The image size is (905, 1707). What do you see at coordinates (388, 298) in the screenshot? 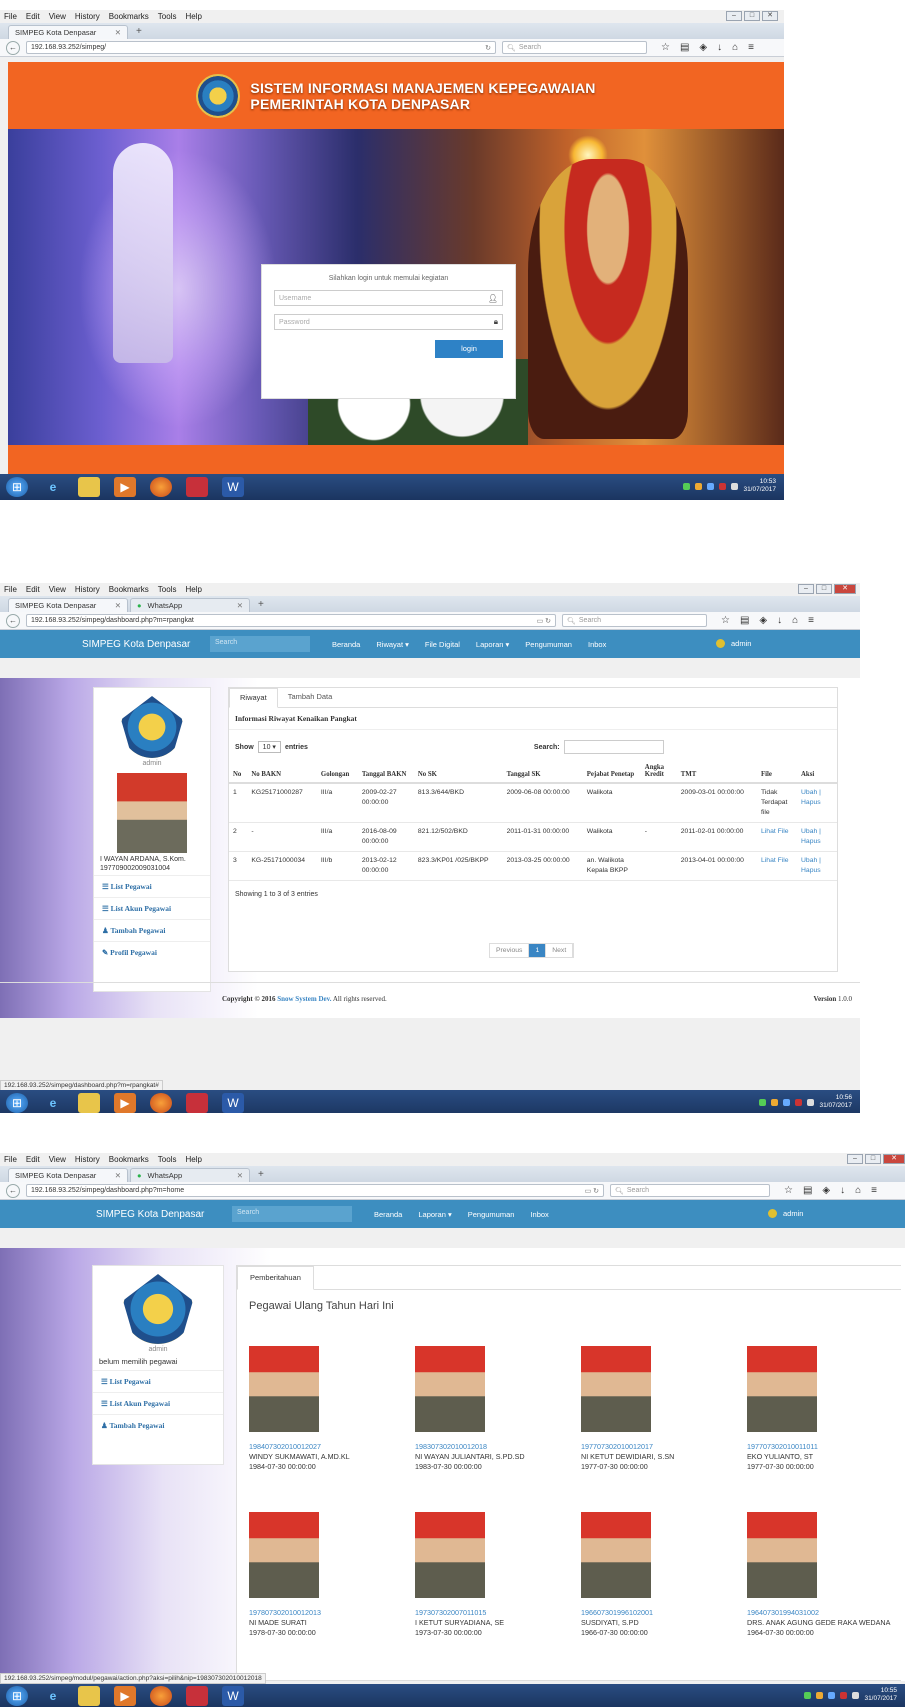
I see `username-field: Username 👤︎` at bounding box center [388, 298].